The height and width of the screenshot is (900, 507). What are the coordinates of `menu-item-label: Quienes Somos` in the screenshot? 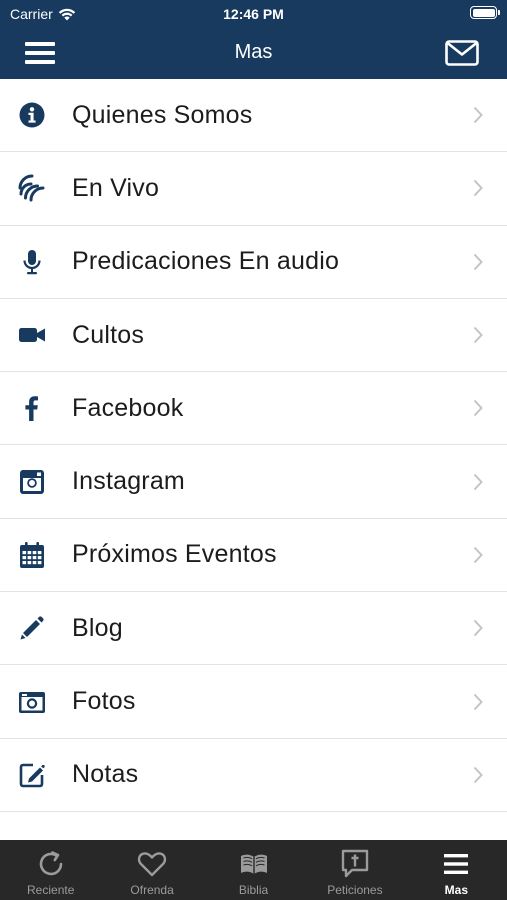 It's located at (162, 114).